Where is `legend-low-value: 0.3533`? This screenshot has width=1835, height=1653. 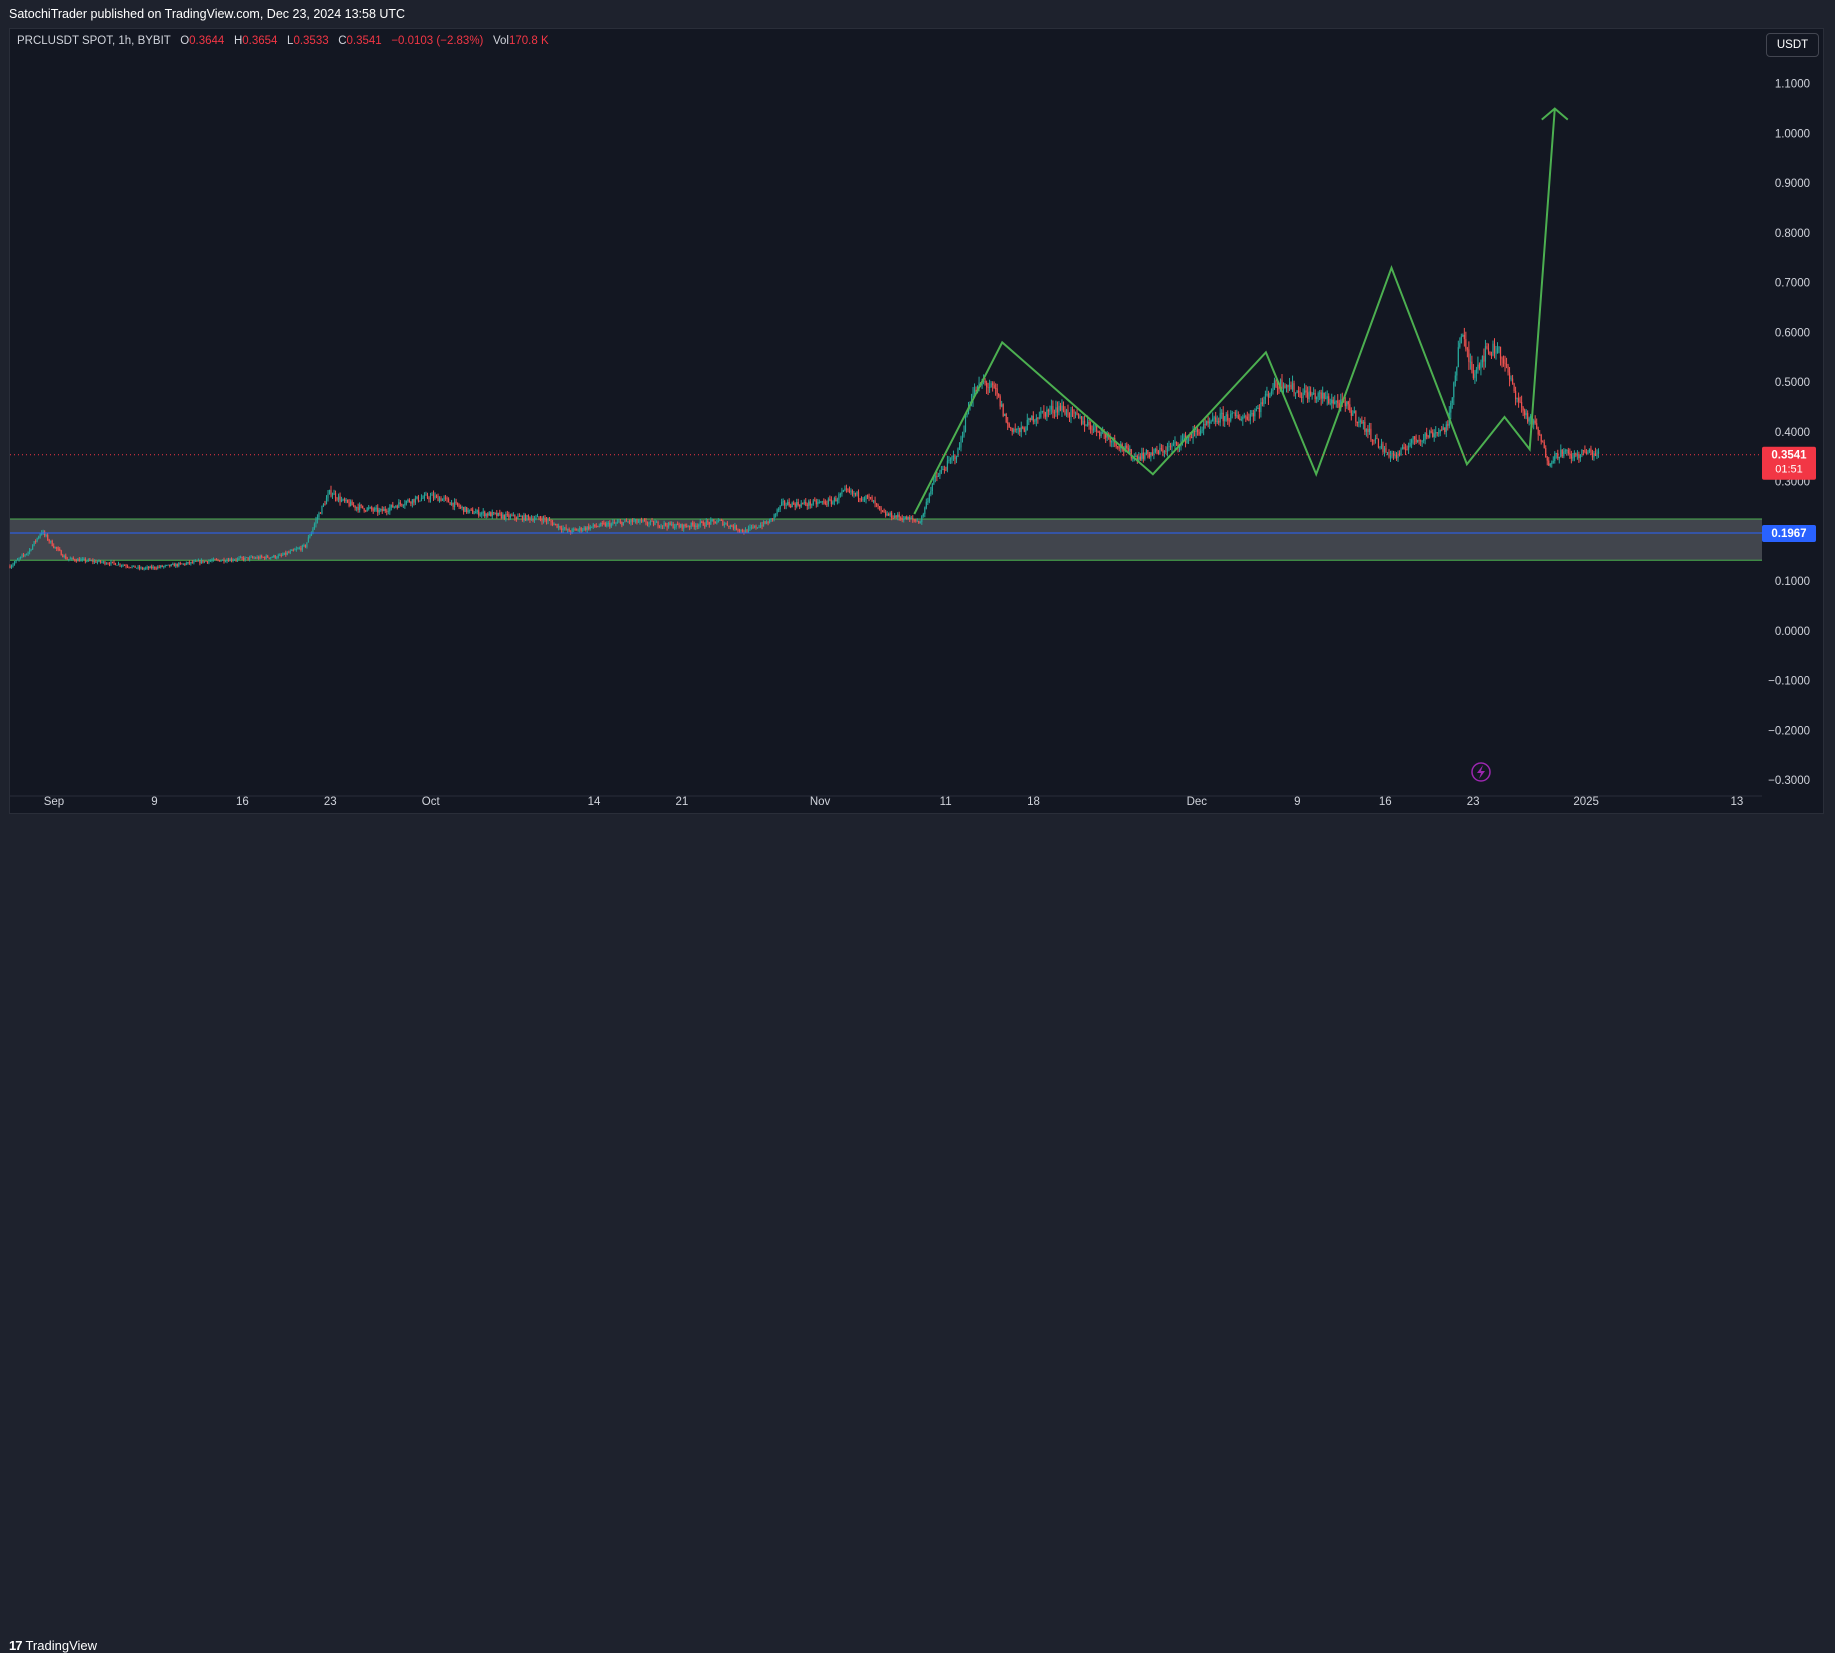 legend-low-value: 0.3533 is located at coordinates (311, 41).